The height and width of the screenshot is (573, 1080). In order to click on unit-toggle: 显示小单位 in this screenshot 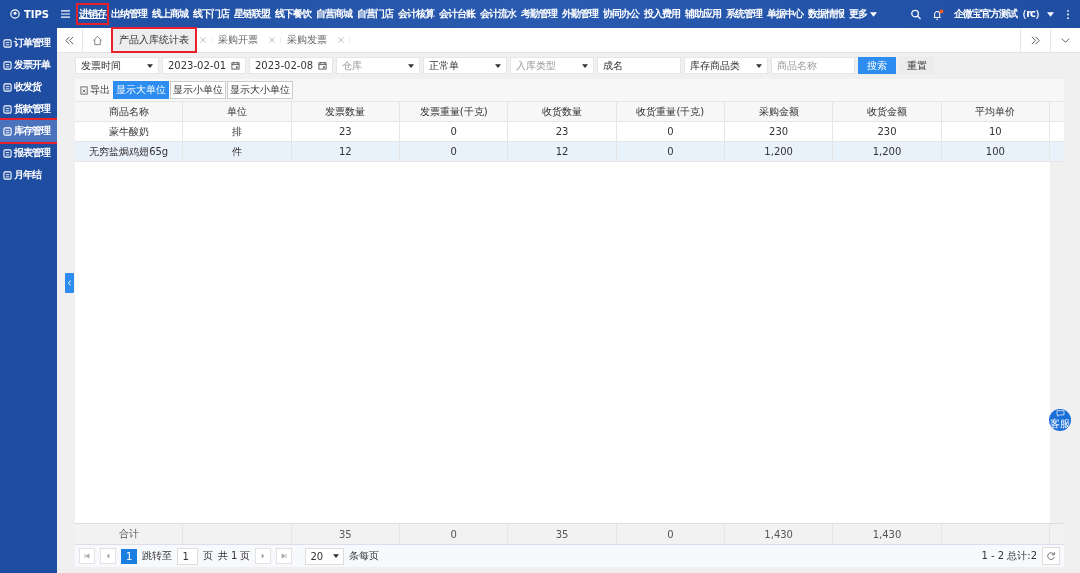, I will do `click(198, 90)`.